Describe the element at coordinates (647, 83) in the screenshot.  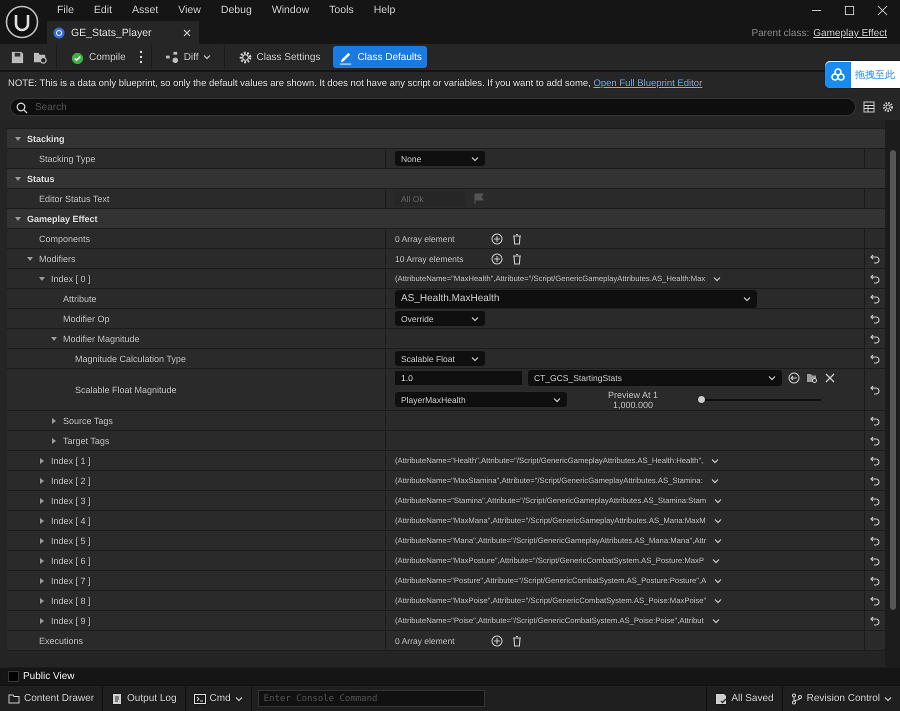
I see `editor-link: Open Full Blueprint Editor` at that location.